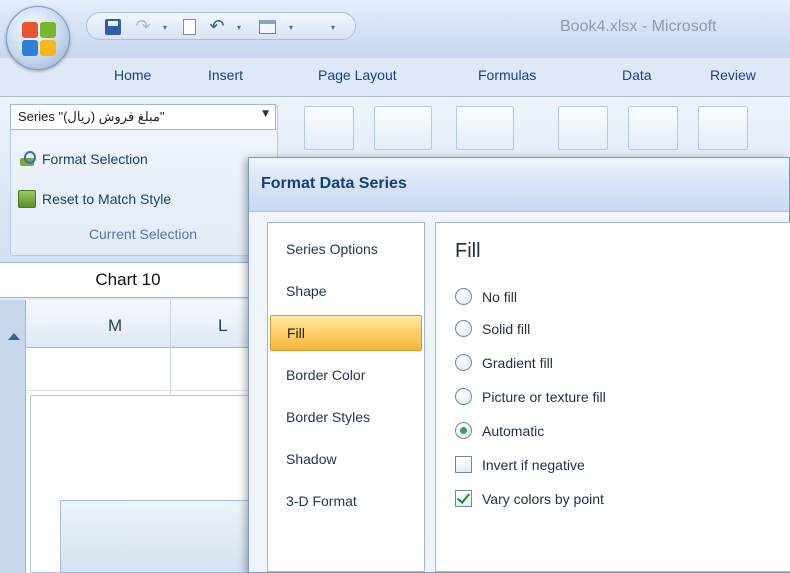 This screenshot has width=790, height=573. What do you see at coordinates (463, 396) in the screenshot?
I see `radio-picture-texture-fill` at bounding box center [463, 396].